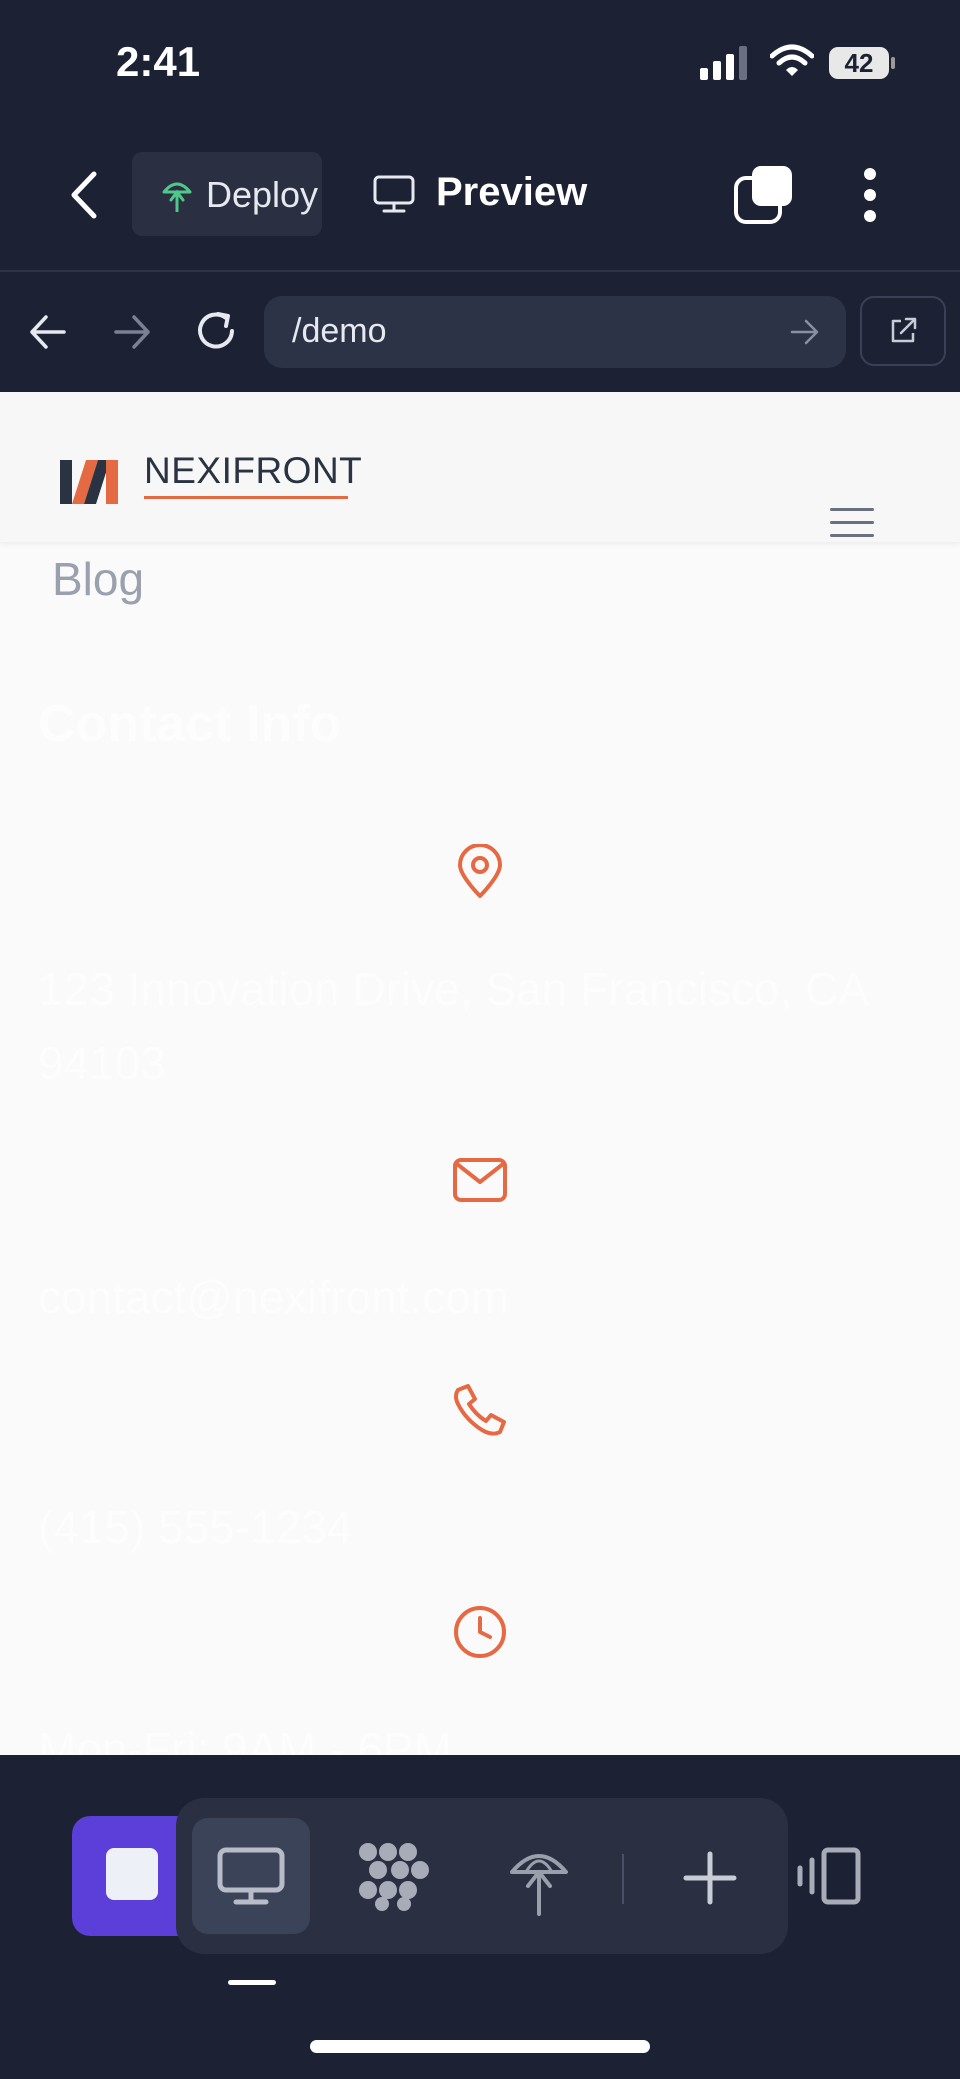 The image size is (960, 2079). What do you see at coordinates (480, 1180) in the screenshot?
I see `mail-icon` at bounding box center [480, 1180].